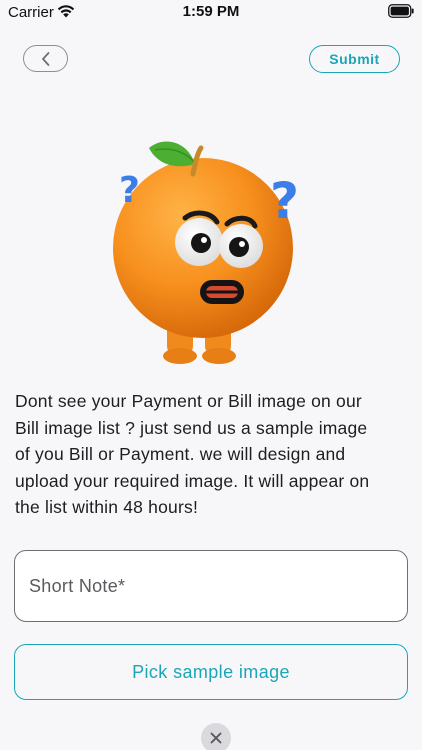 The height and width of the screenshot is (750, 422). What do you see at coordinates (129, 190) in the screenshot?
I see `question-mark-left: ?` at bounding box center [129, 190].